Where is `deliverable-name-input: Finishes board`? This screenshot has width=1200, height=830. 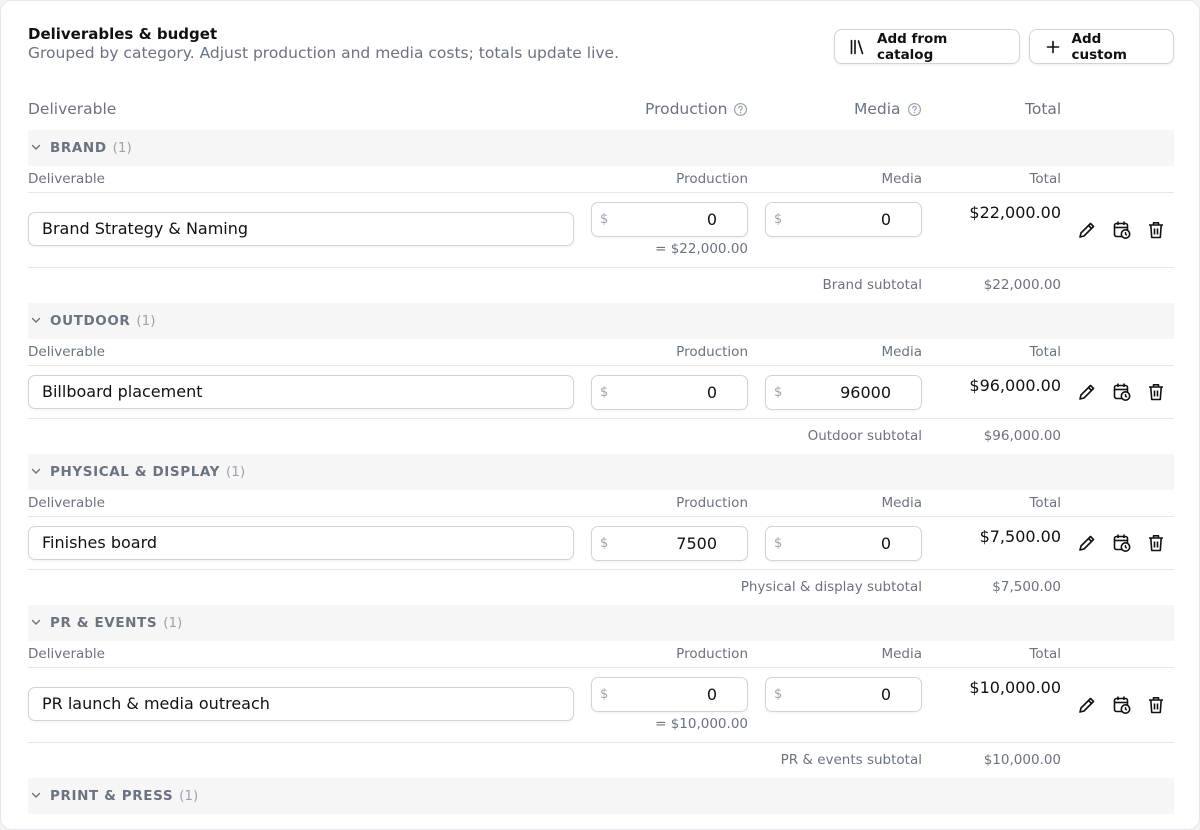 deliverable-name-input: Finishes board is located at coordinates (301, 543).